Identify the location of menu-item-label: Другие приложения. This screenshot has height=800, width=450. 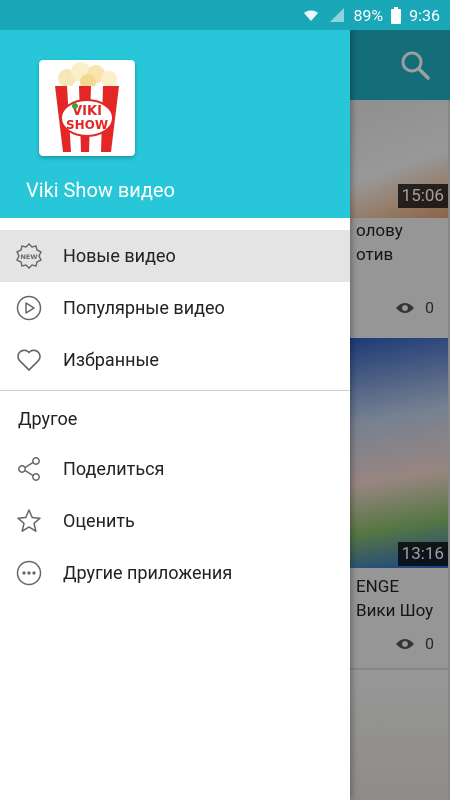
(148, 573).